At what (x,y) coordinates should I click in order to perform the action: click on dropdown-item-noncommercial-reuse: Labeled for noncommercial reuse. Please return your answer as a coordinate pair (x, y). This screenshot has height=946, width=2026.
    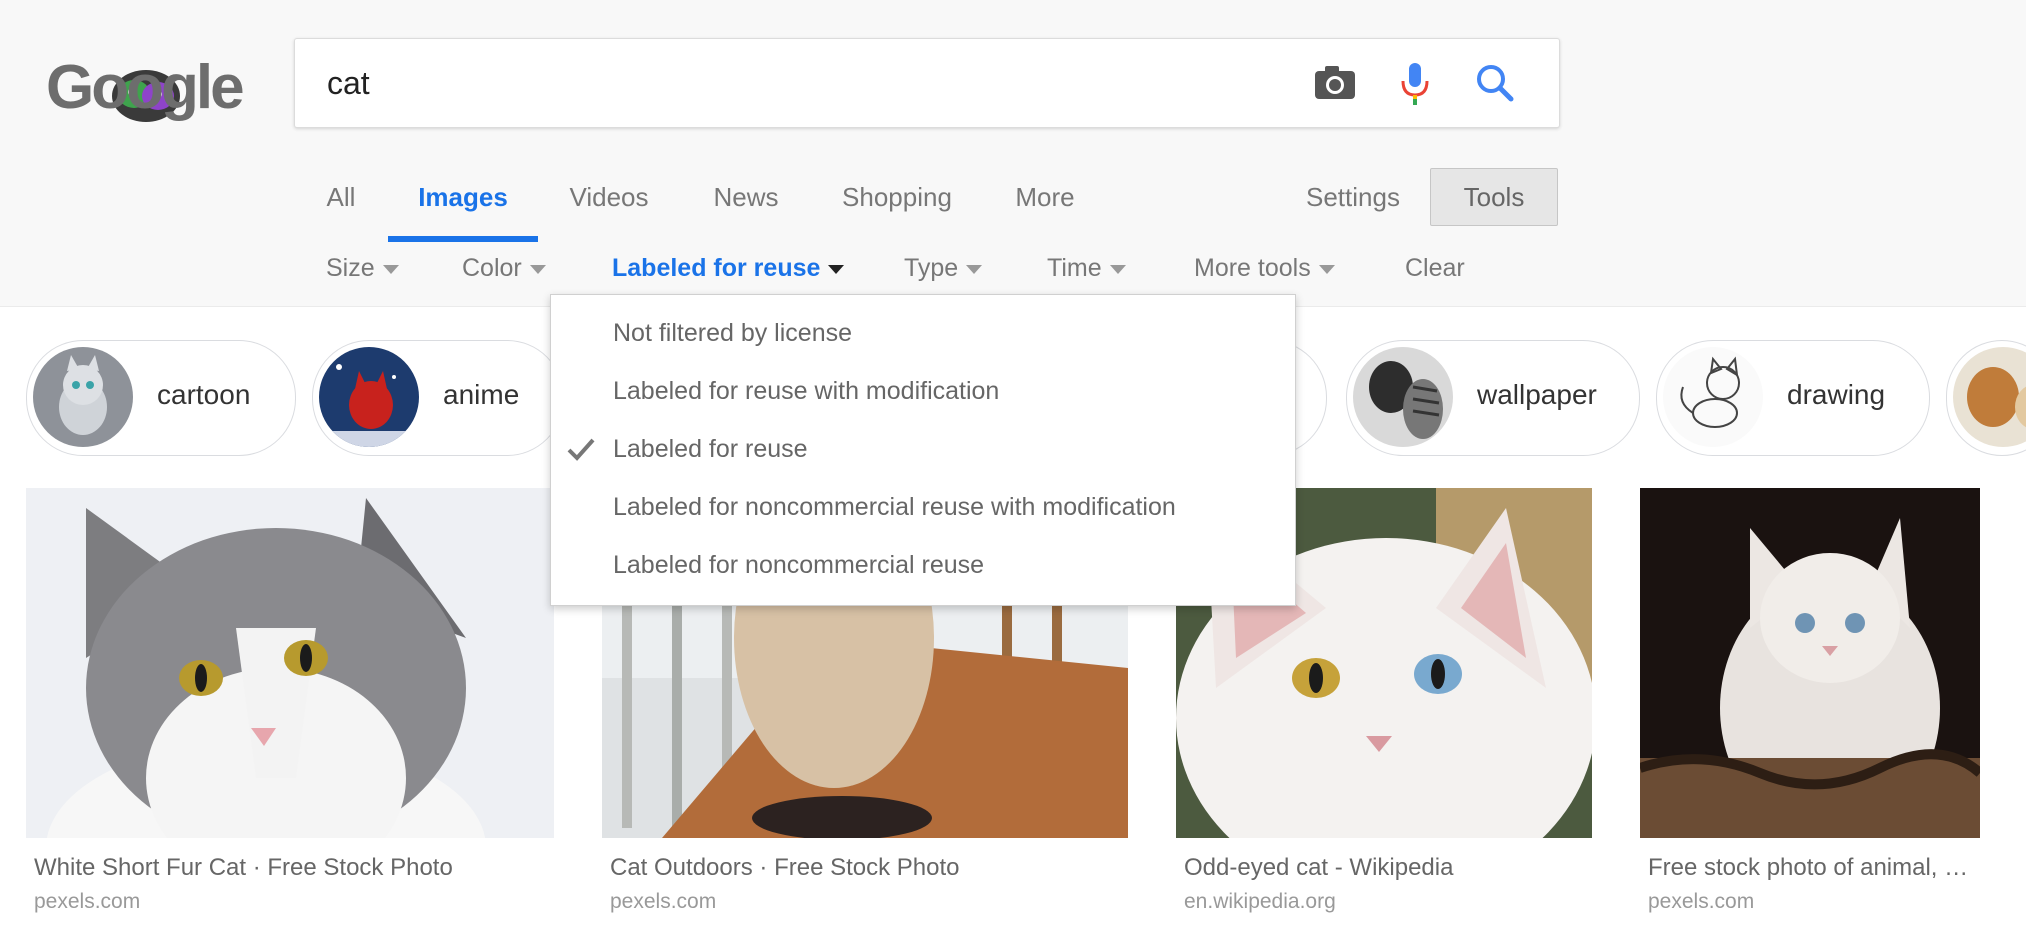
    Looking at the image, I should click on (923, 566).